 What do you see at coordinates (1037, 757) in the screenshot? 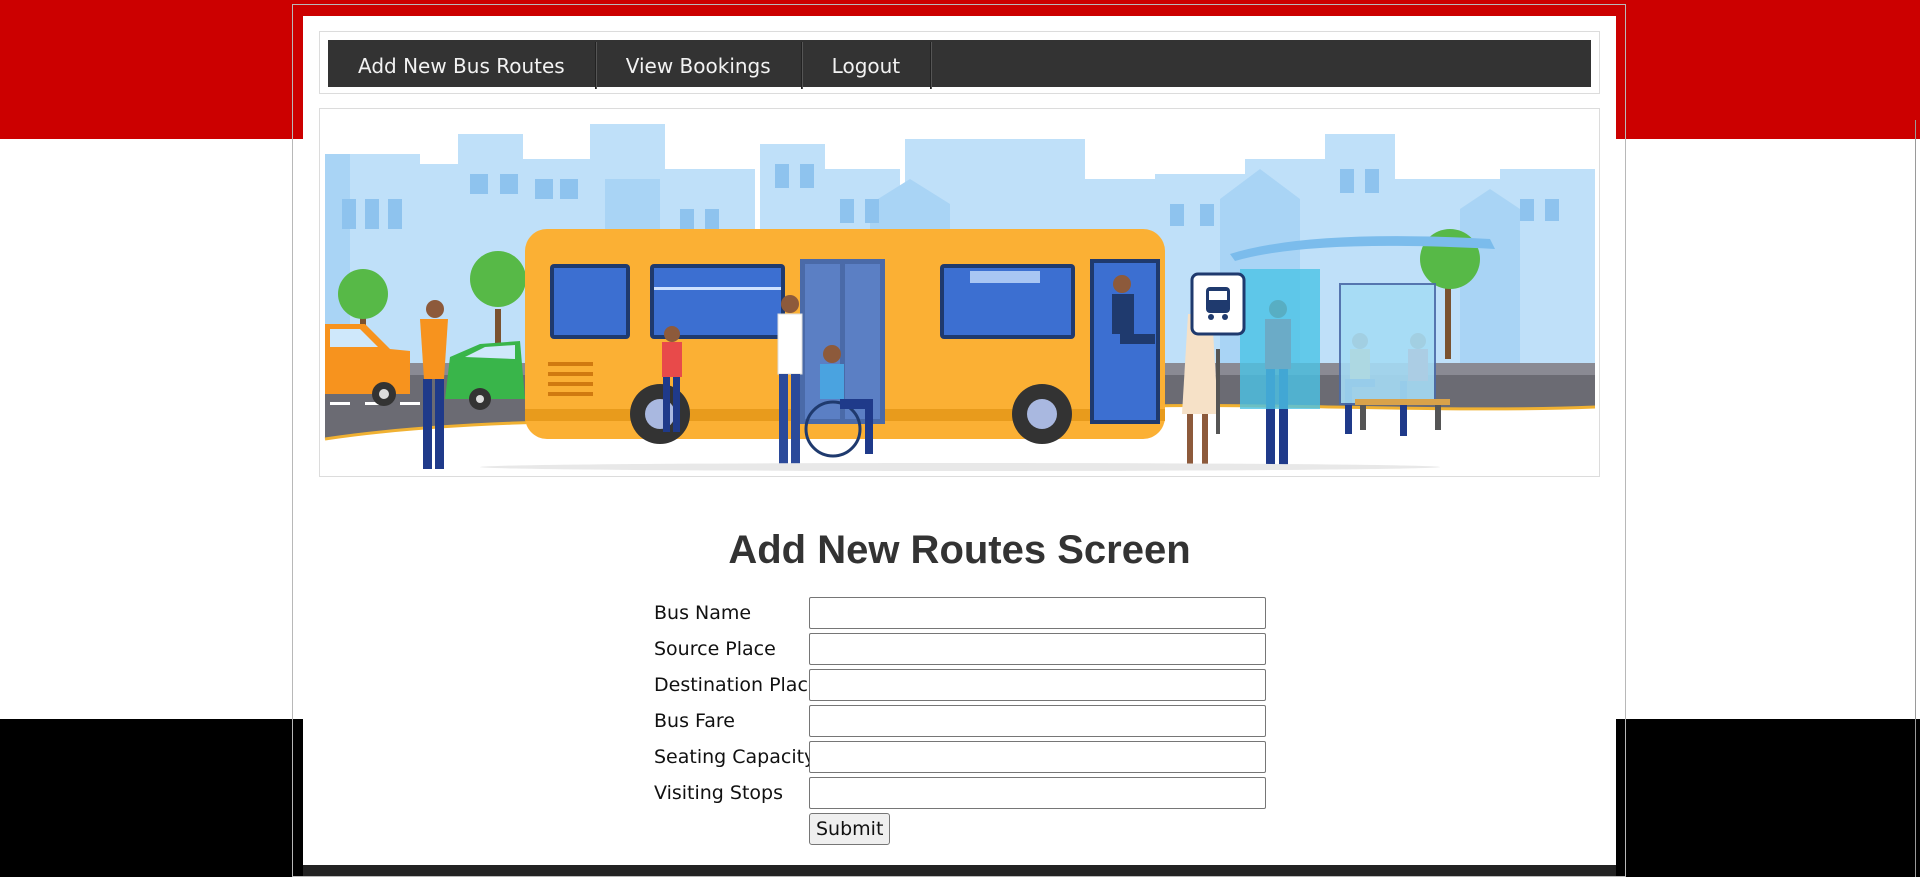
I see `seating-capacity-input` at bounding box center [1037, 757].